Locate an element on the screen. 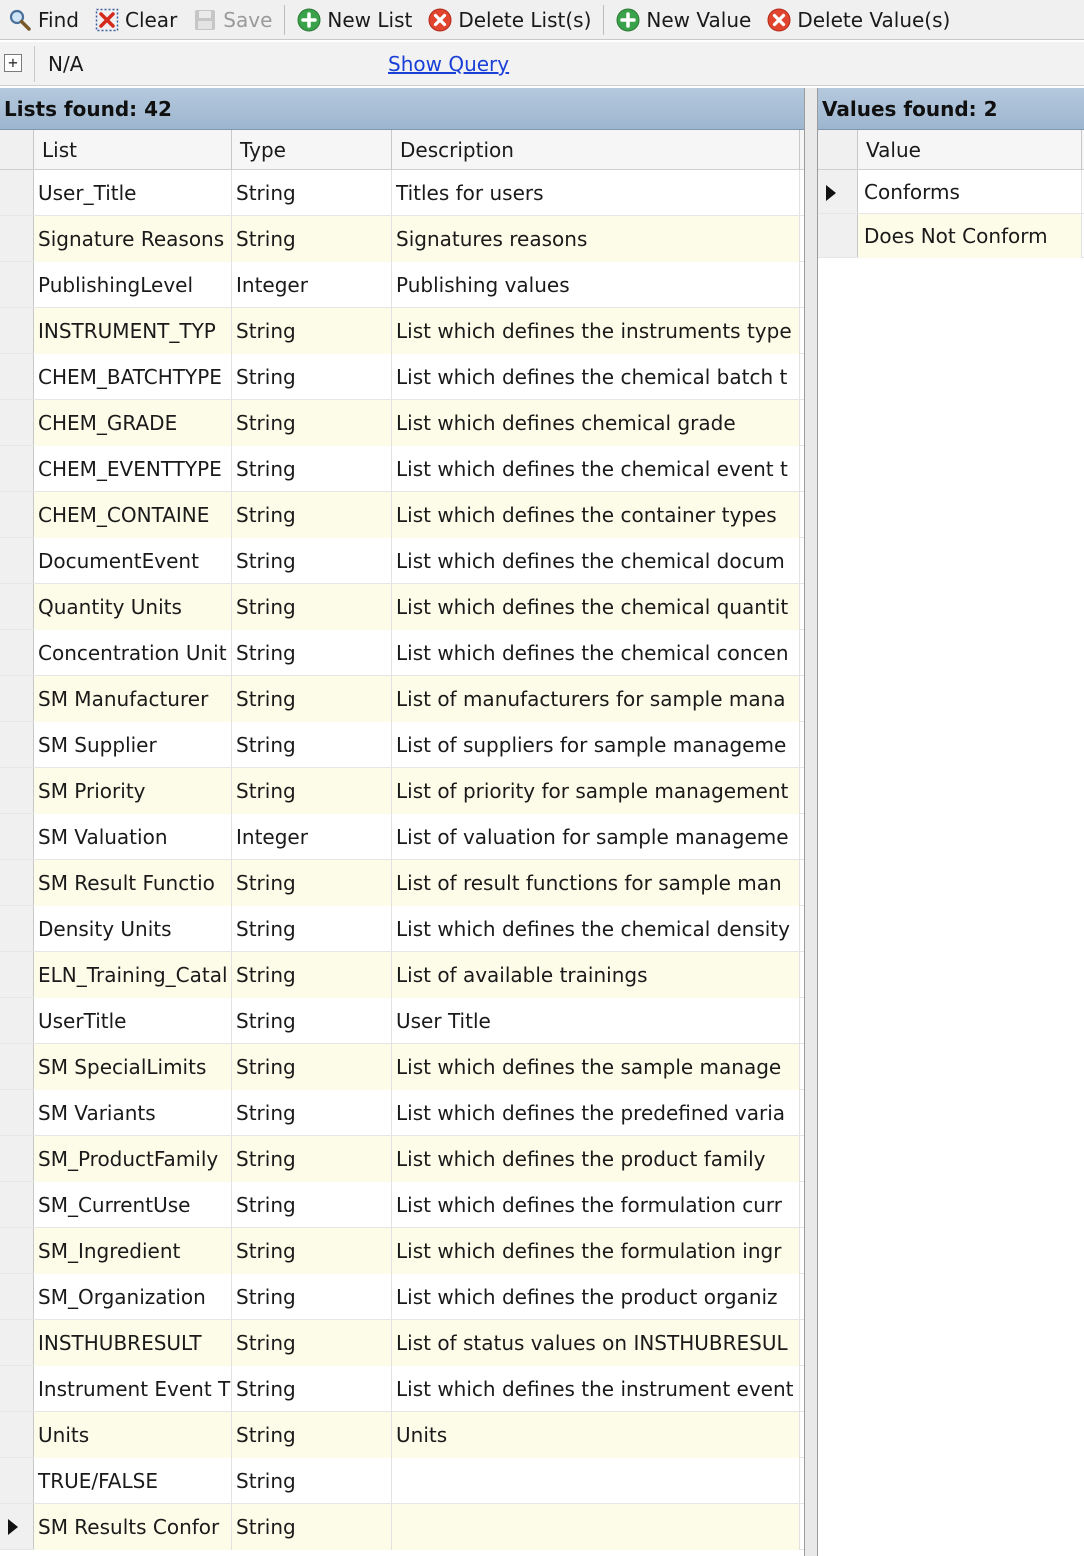 The width and height of the screenshot is (1084, 1556). cell-list: SM SpecialLimits is located at coordinates (133, 1067).